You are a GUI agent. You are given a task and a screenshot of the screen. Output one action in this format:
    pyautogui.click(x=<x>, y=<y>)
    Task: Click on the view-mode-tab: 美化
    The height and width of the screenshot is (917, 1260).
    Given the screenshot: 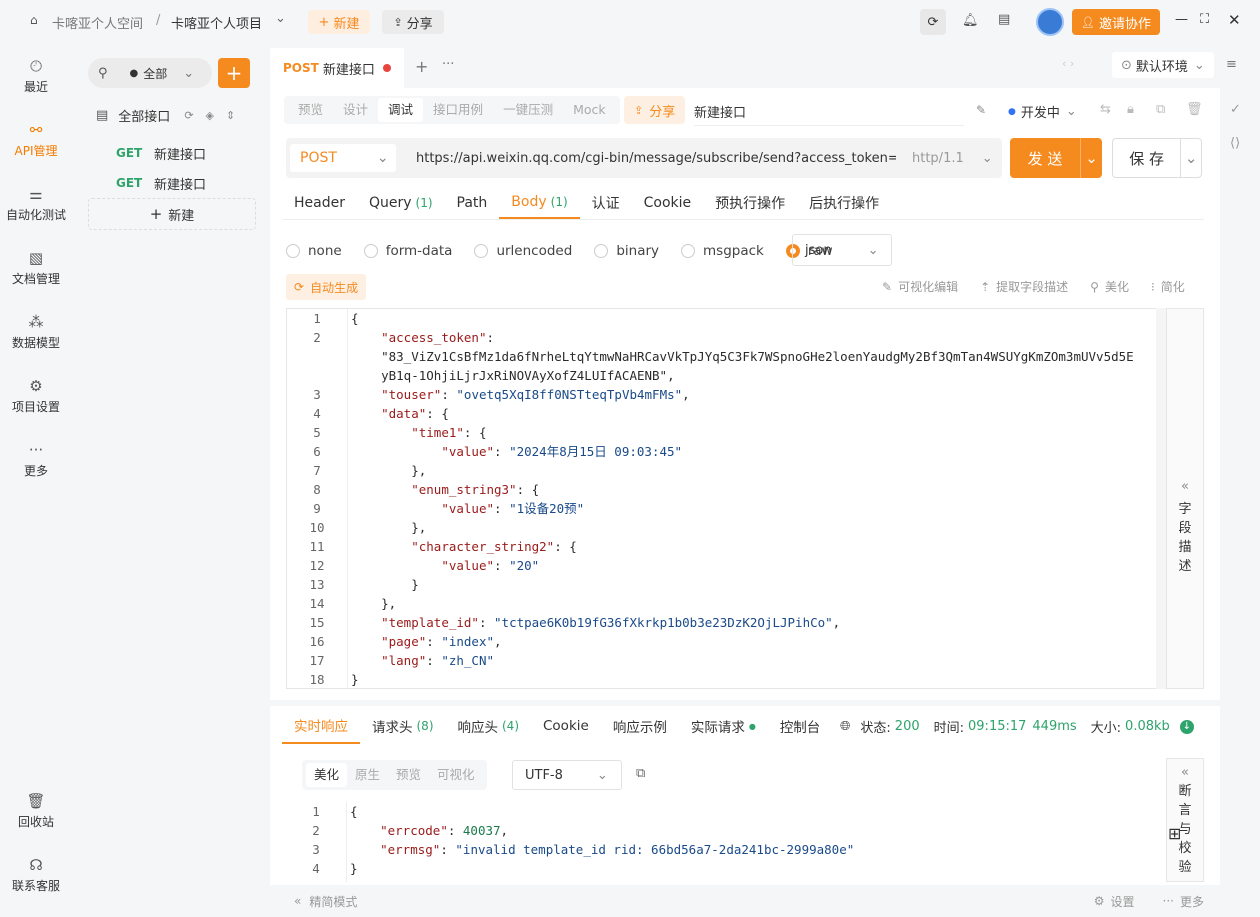 What is the action you would take?
    pyautogui.click(x=327, y=775)
    